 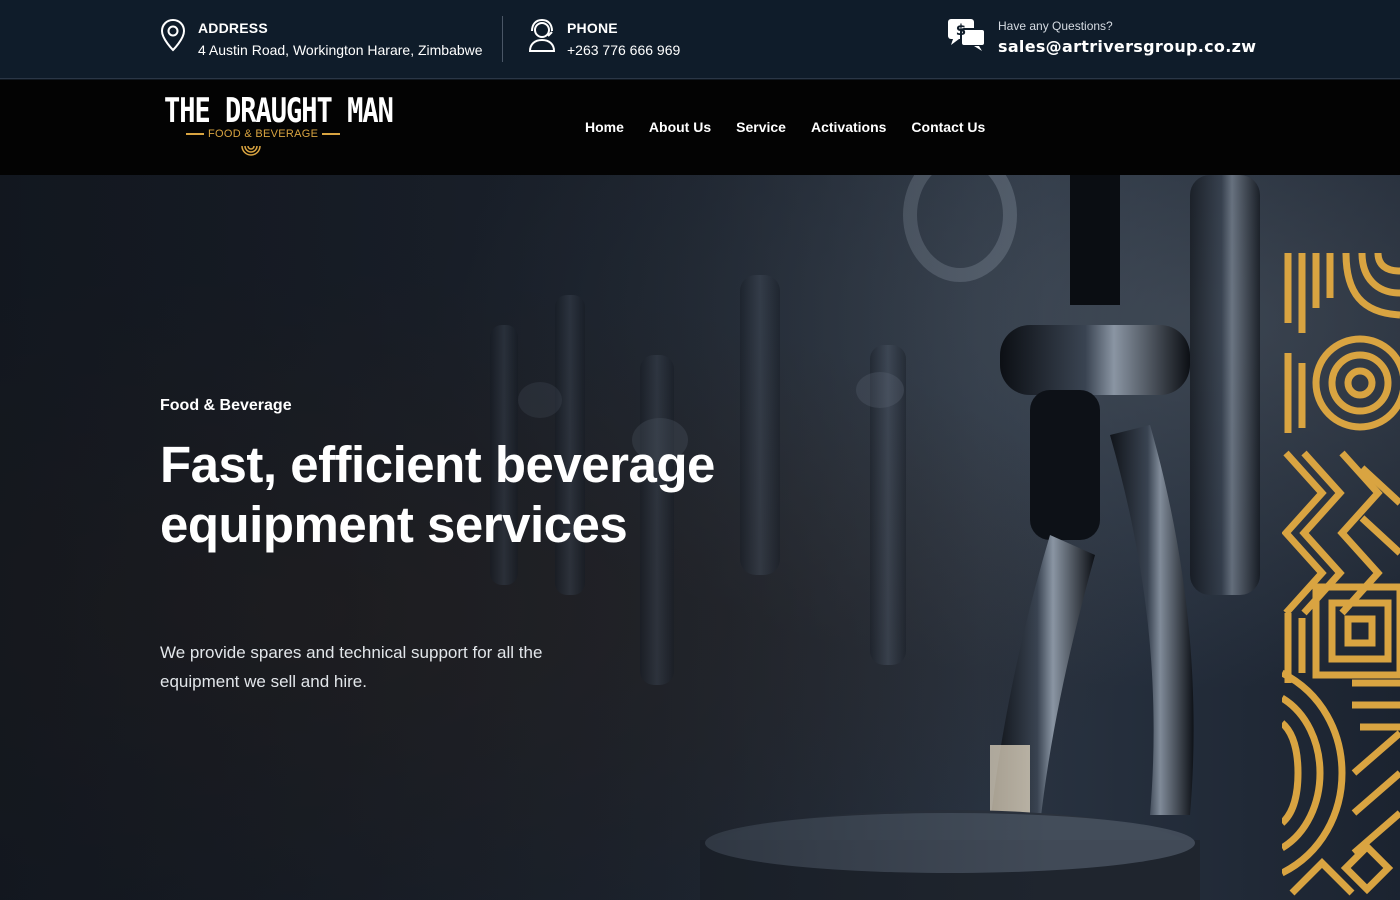 What do you see at coordinates (967, 36) in the screenshot?
I see `chat-dollar-icon: $` at bounding box center [967, 36].